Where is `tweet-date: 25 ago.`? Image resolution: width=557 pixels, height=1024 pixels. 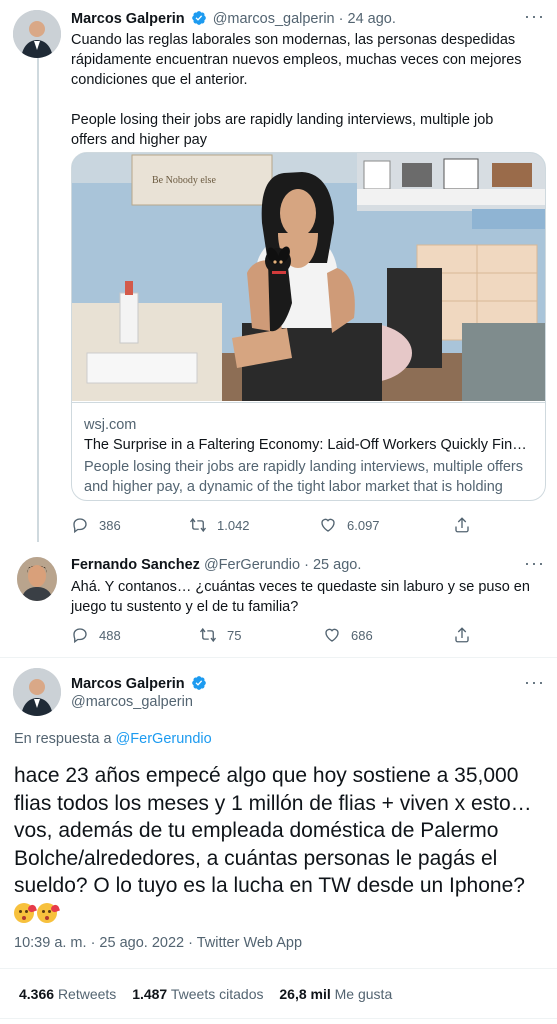 tweet-date: 25 ago. is located at coordinates (337, 565).